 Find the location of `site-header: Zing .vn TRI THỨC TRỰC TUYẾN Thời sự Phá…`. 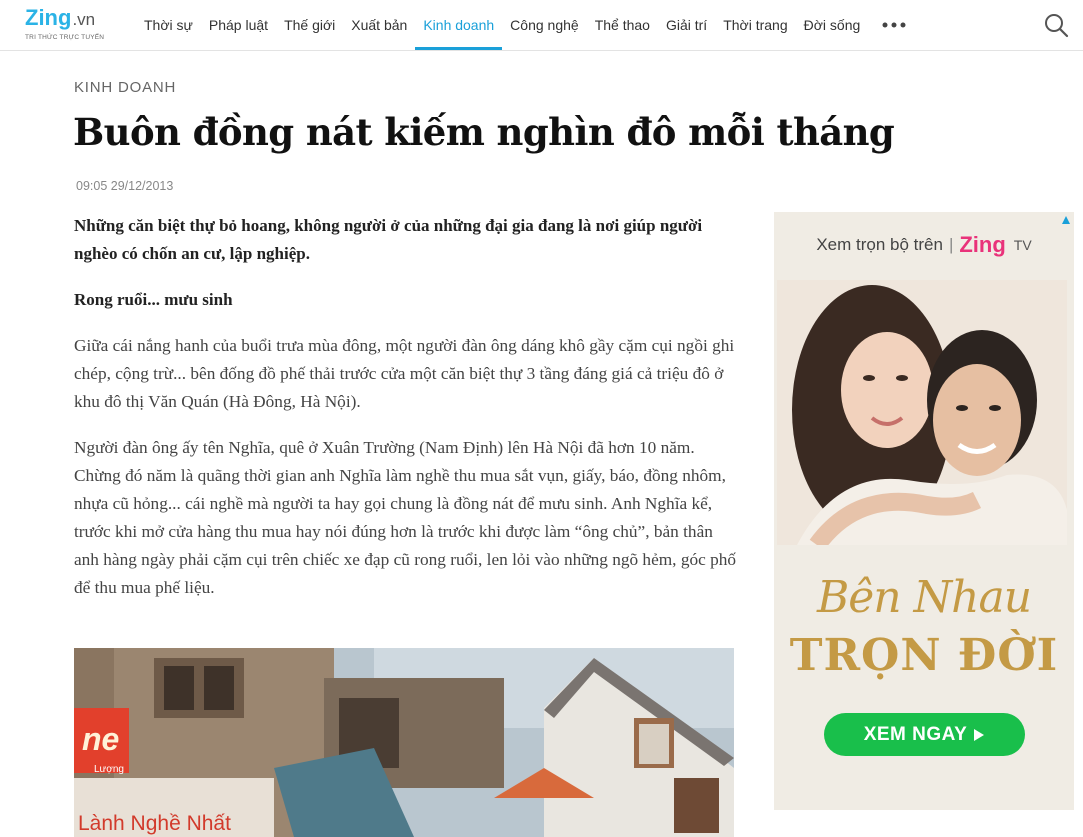

site-header: Zing .vn TRI THỨC TRỰC TUYẾN Thời sự Phá… is located at coordinates (541, 25).